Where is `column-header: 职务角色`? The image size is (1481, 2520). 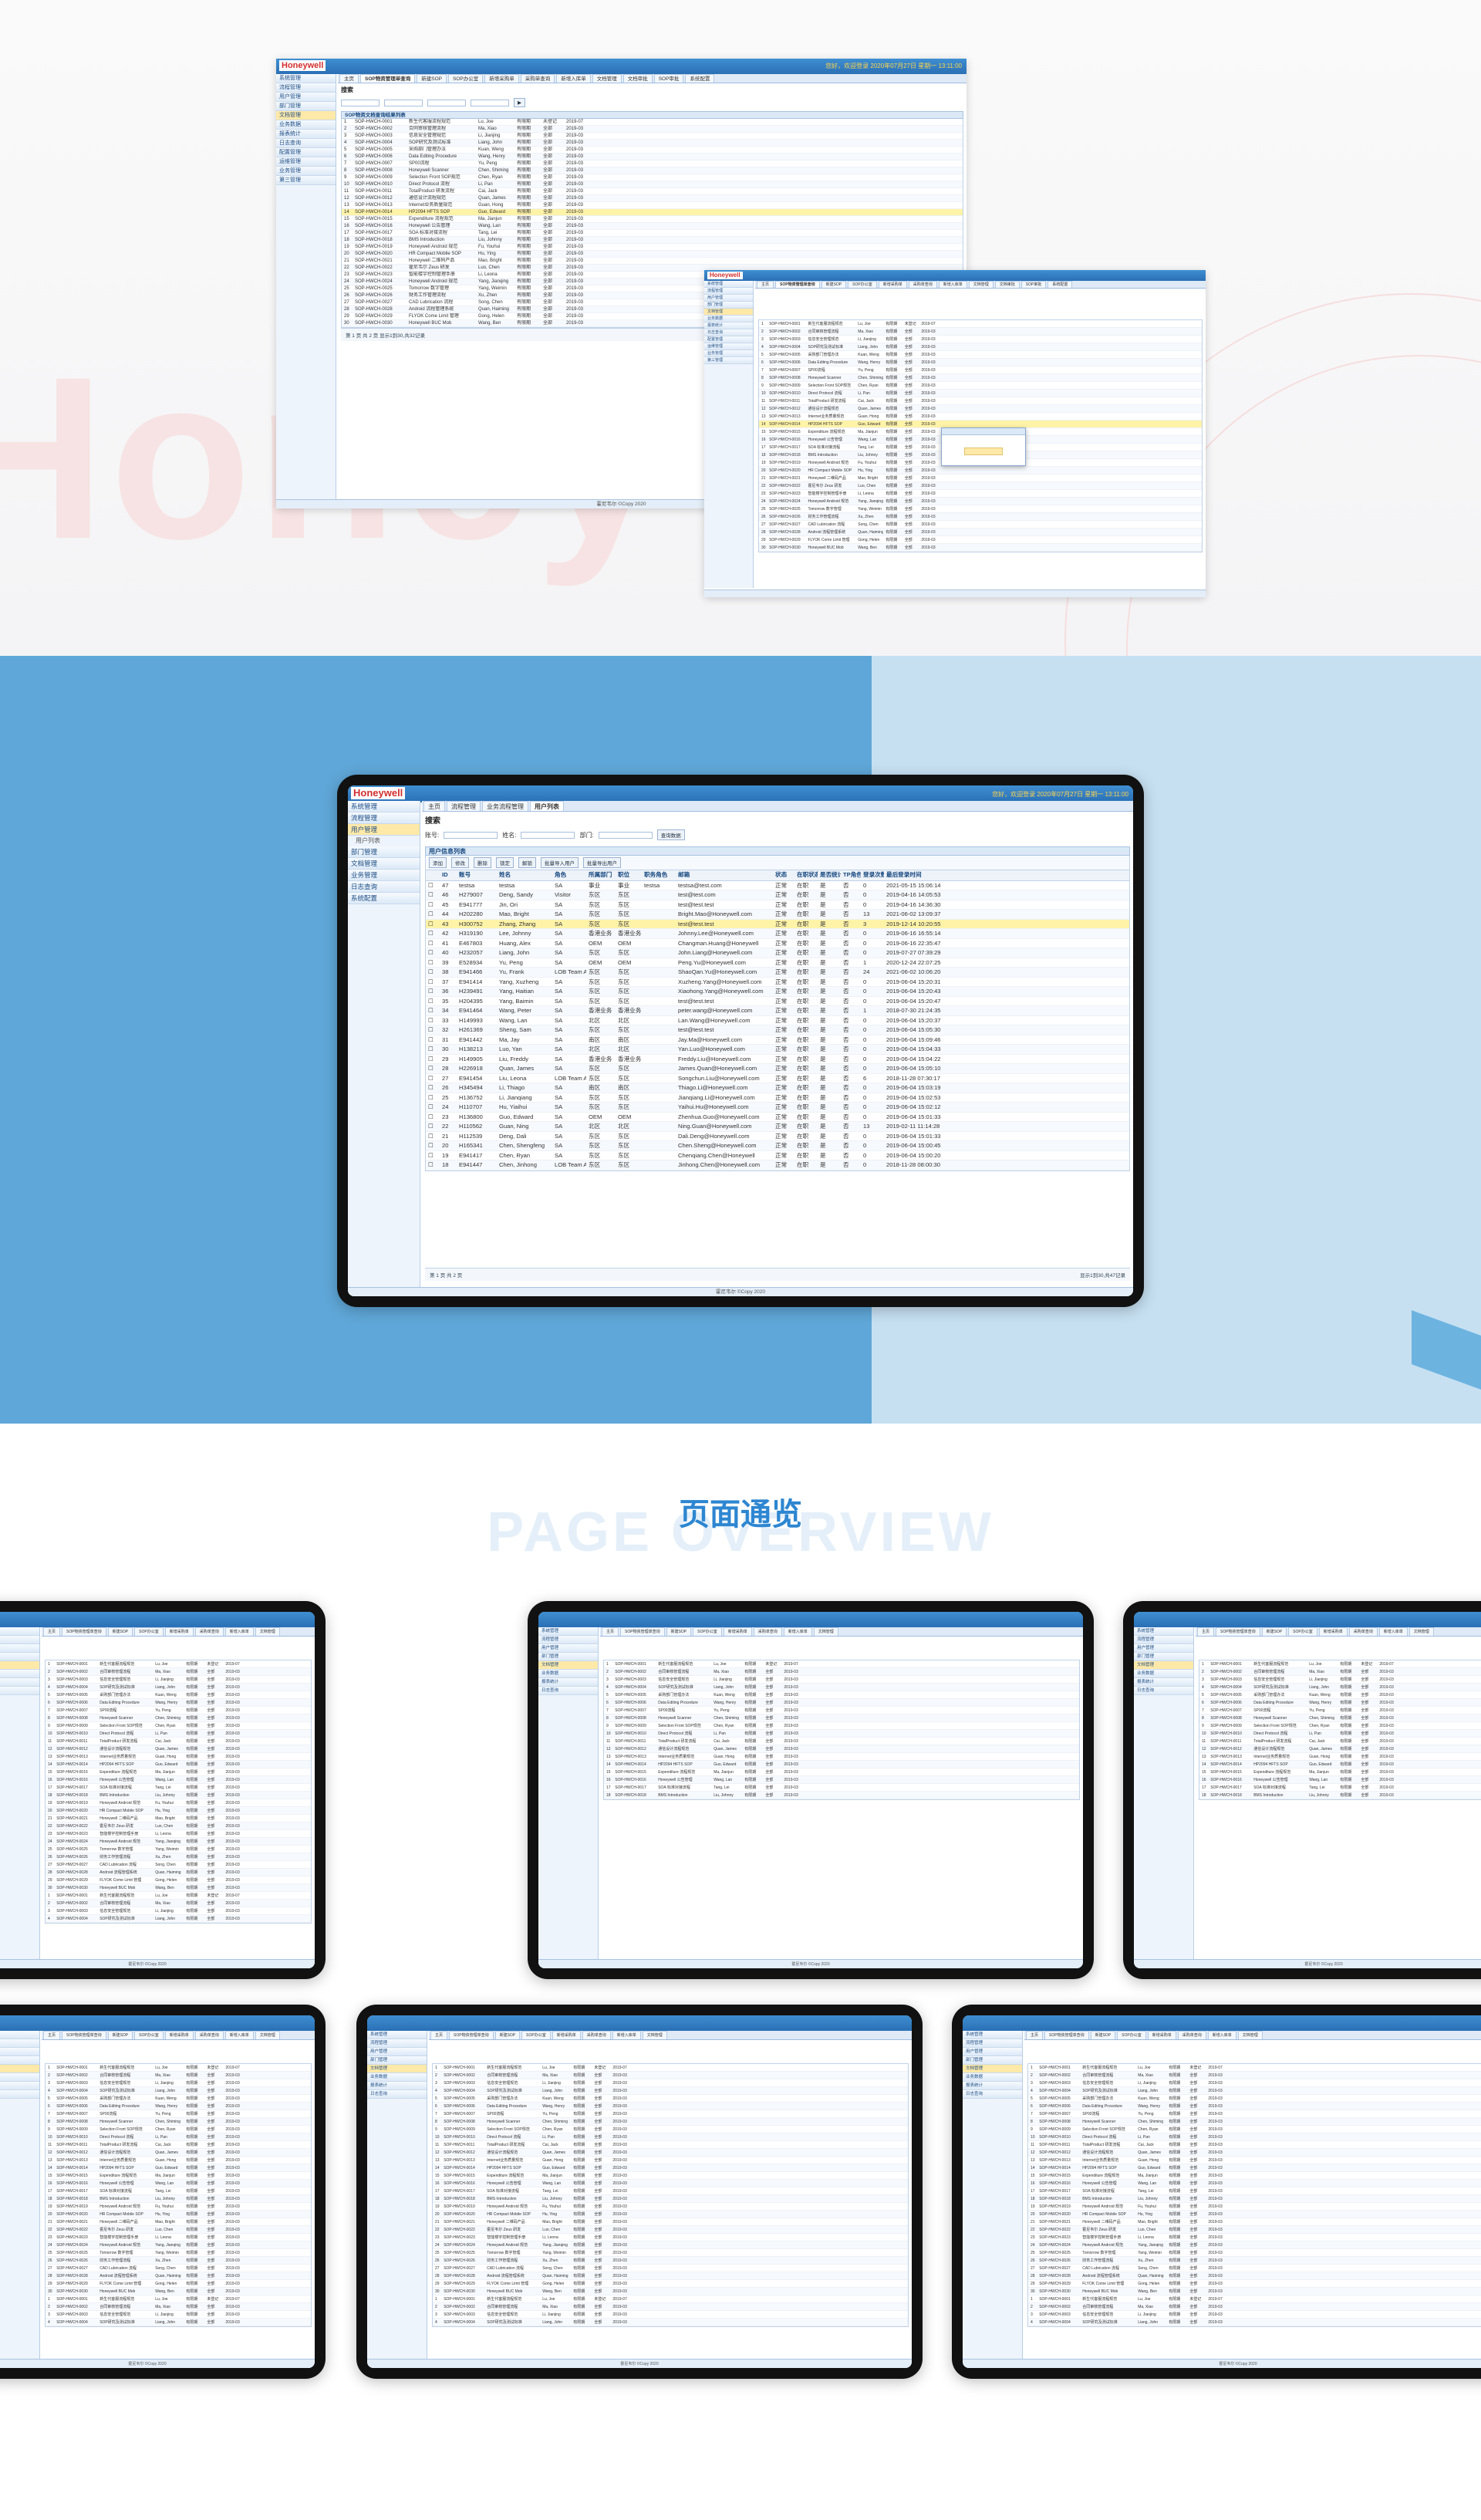 column-header: 职务角色 is located at coordinates (659, 875).